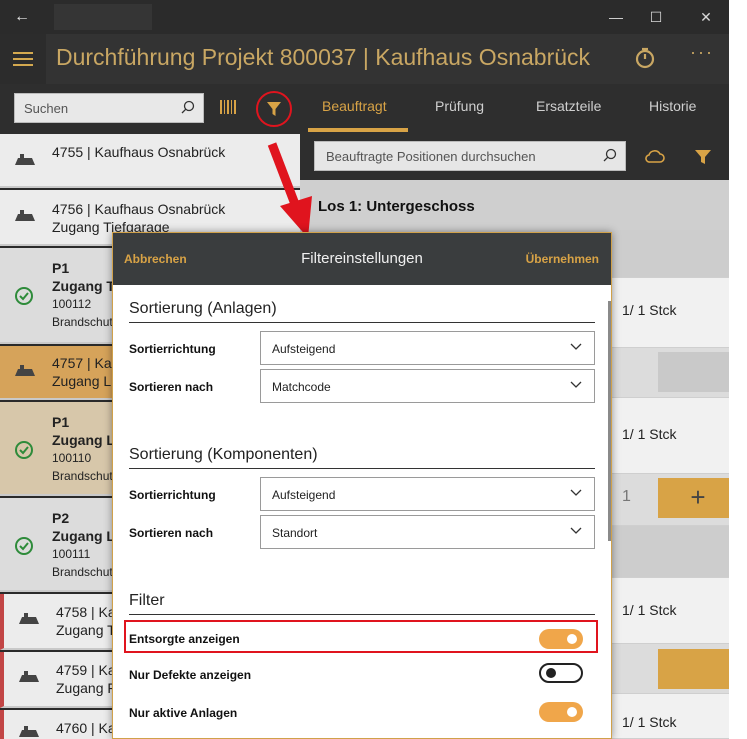 This screenshot has width=747, height=739. What do you see at coordinates (514, 109) in the screenshot?
I see `tab-bar: Beauftragt Prüfung Ersatzteile Historie` at bounding box center [514, 109].